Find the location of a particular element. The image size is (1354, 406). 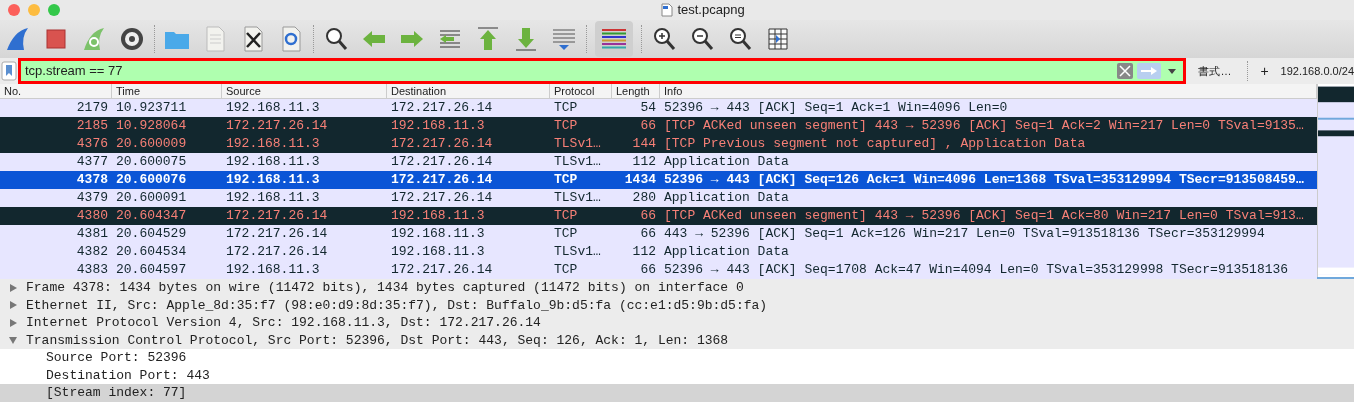

bookmark-icon is located at coordinates (9, 71).